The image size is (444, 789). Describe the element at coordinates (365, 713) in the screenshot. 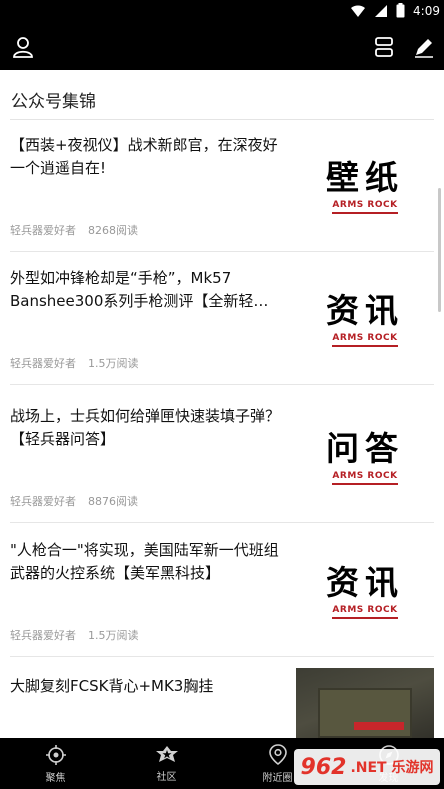

I see `vest-pouch-shape` at that location.